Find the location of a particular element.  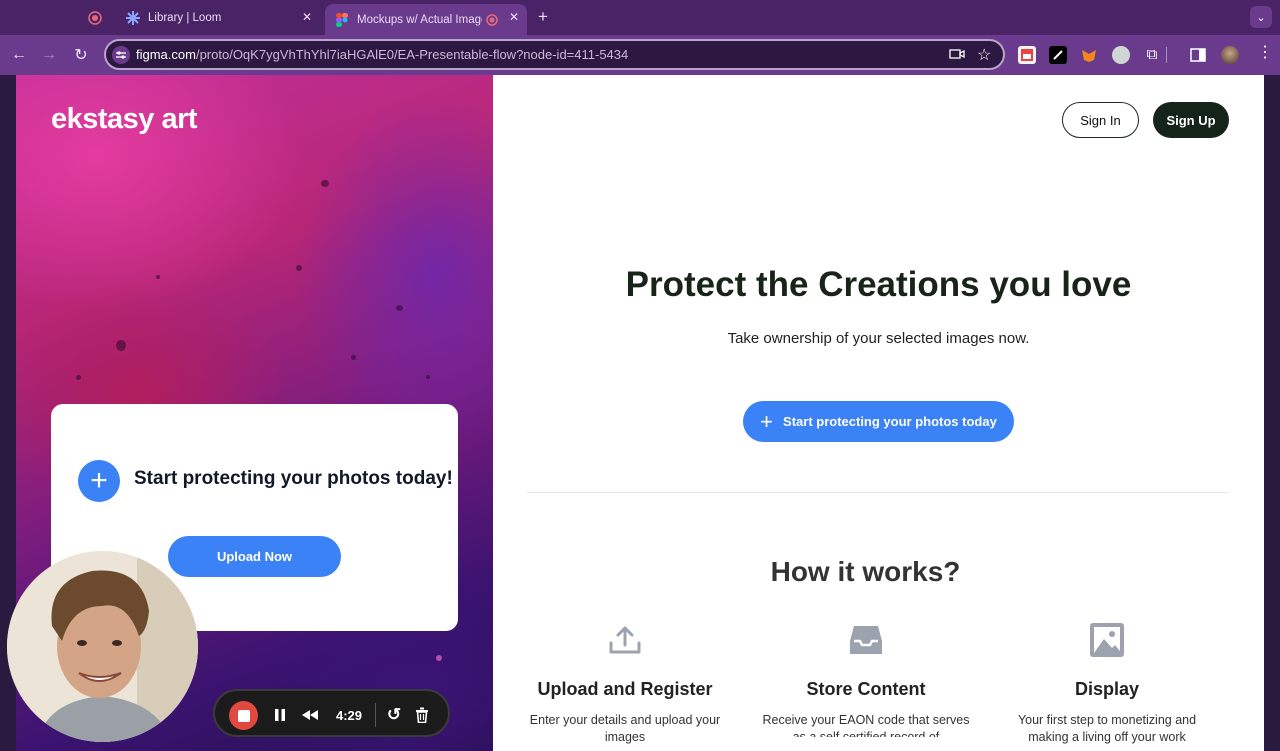

stop-recording-button is located at coordinates (243, 715).